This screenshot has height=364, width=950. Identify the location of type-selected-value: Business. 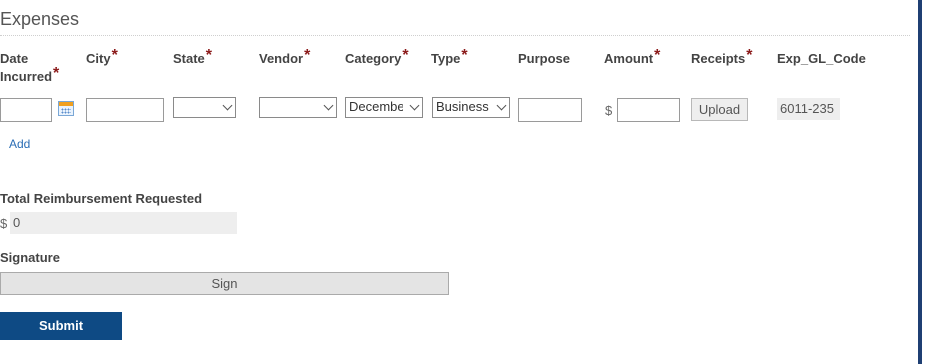
(462, 106).